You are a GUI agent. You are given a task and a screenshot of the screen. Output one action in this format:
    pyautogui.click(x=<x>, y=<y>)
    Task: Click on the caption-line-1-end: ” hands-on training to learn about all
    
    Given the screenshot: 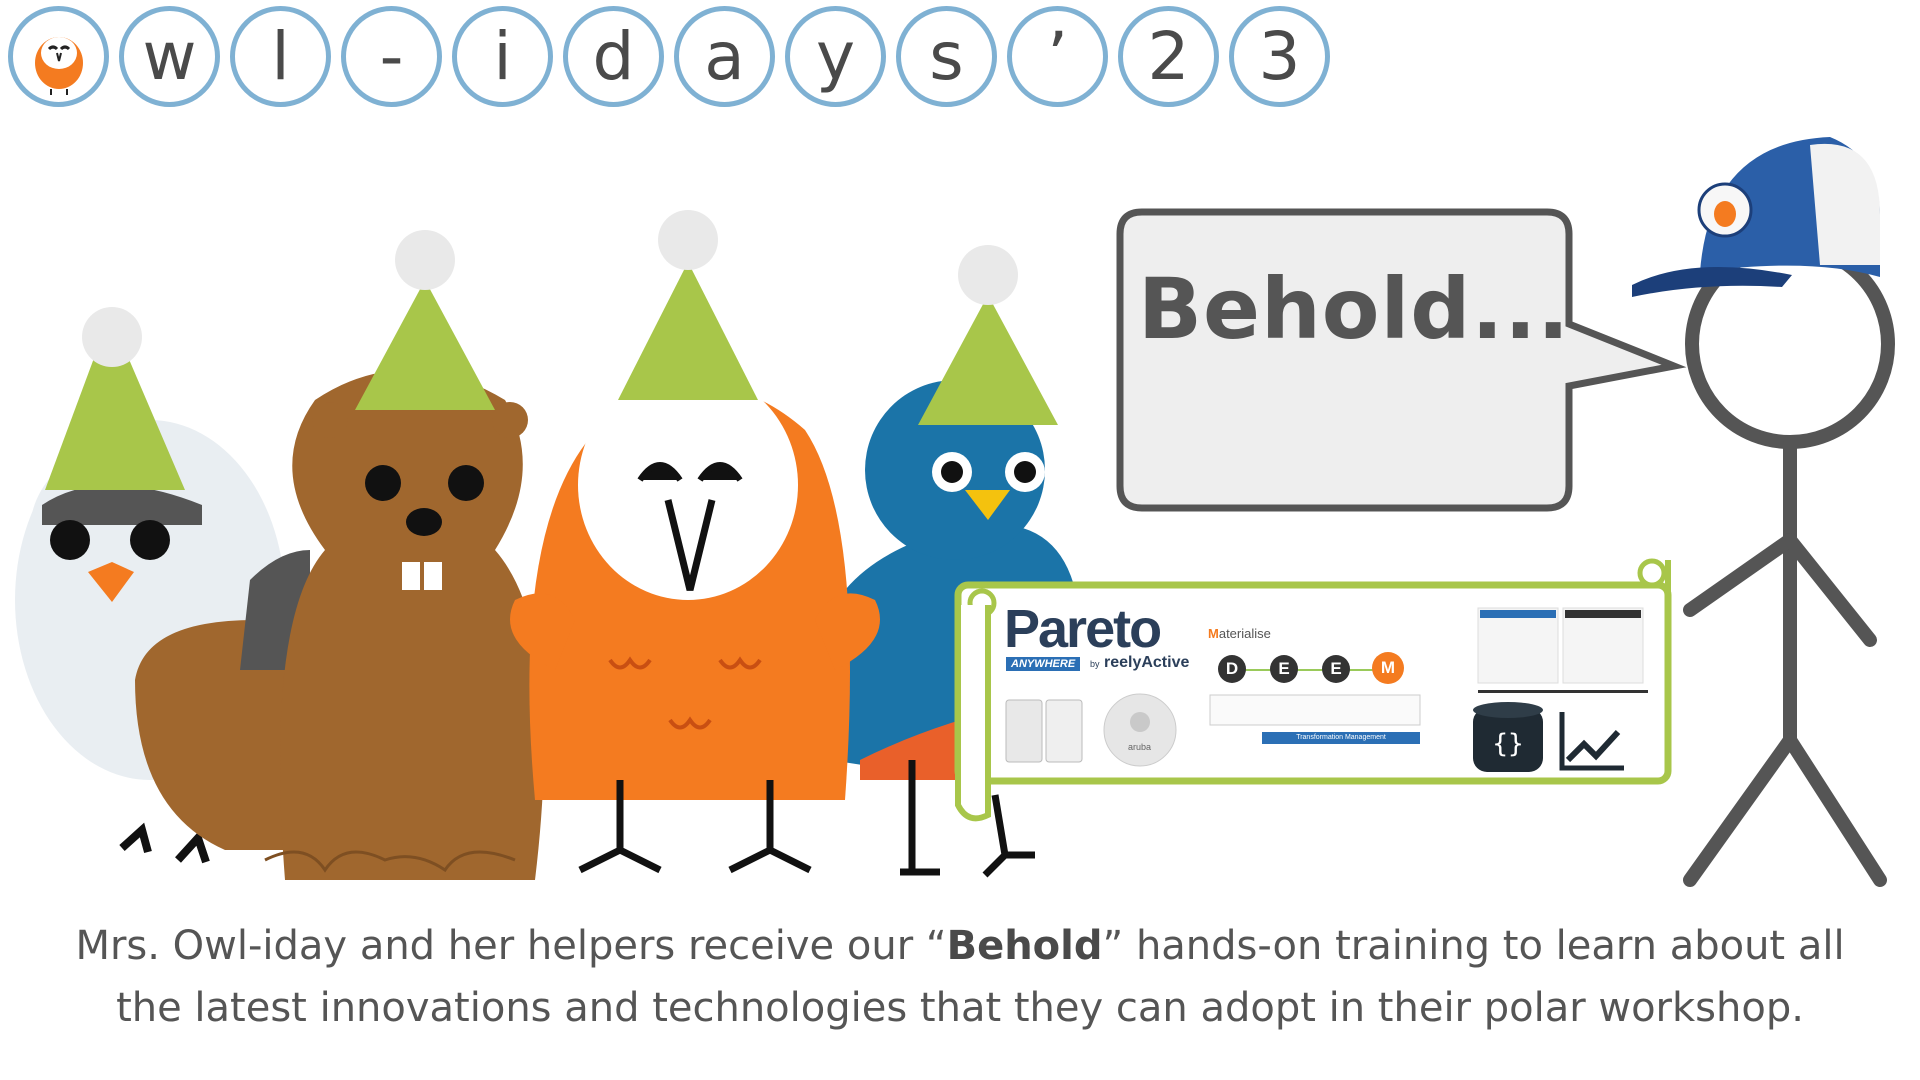 What is the action you would take?
    pyautogui.click(x=1473, y=946)
    